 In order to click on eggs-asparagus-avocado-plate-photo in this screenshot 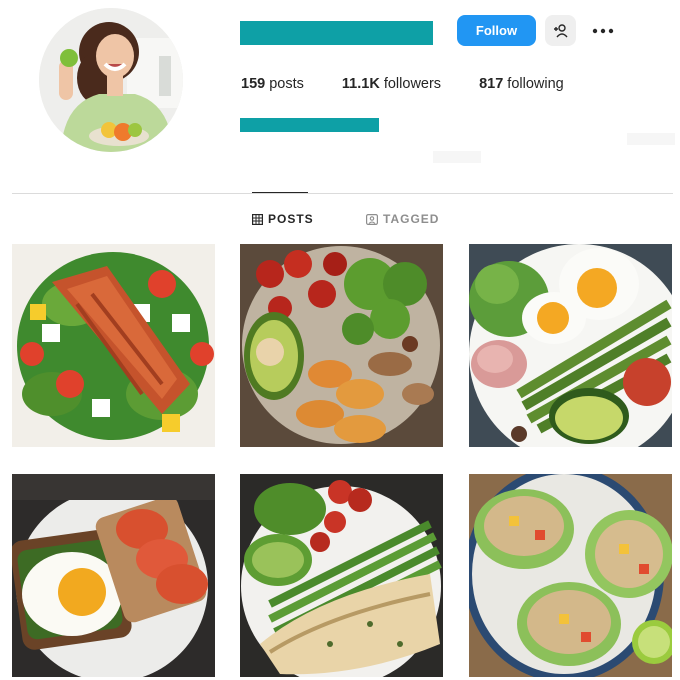, I will do `click(570, 345)`.